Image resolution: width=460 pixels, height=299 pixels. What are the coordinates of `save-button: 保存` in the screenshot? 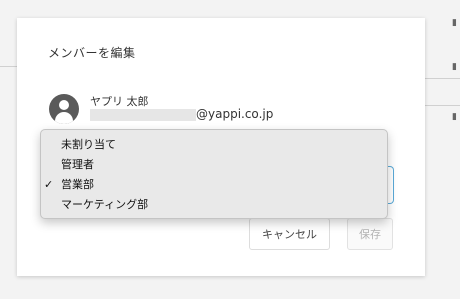 It's located at (370, 234).